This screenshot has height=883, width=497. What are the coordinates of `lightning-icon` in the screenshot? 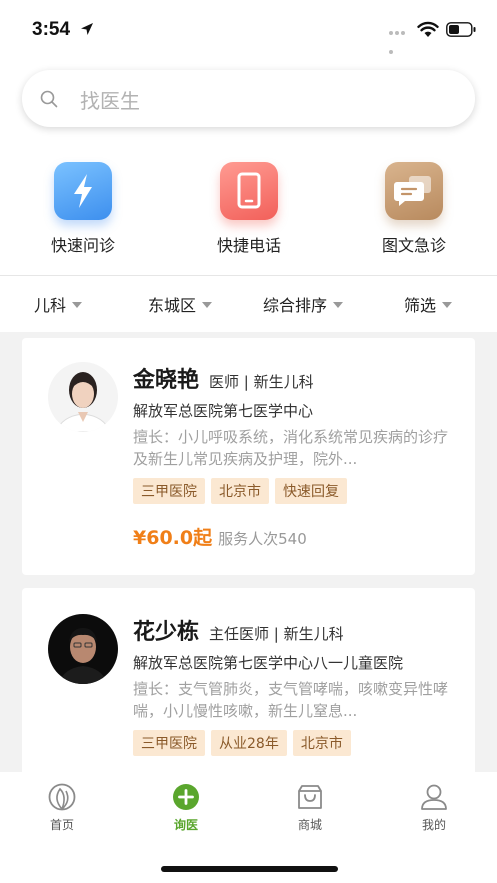 It's located at (83, 191).